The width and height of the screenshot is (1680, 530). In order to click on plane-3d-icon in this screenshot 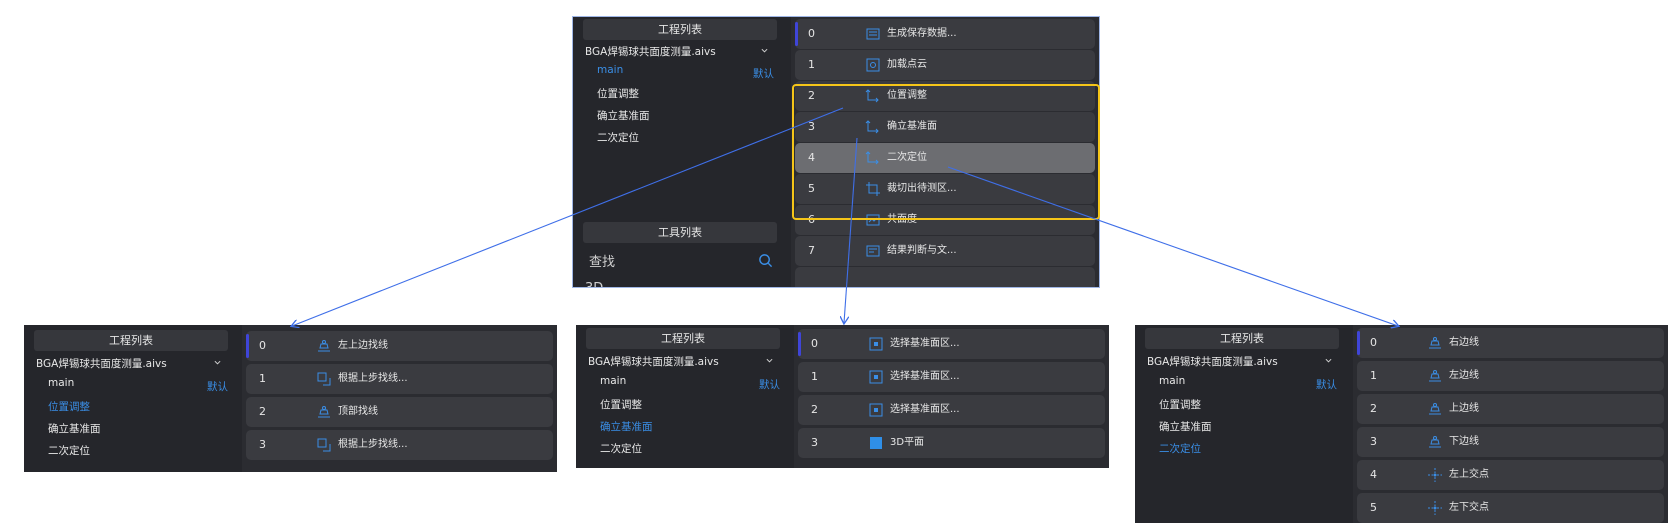, I will do `click(876, 443)`.